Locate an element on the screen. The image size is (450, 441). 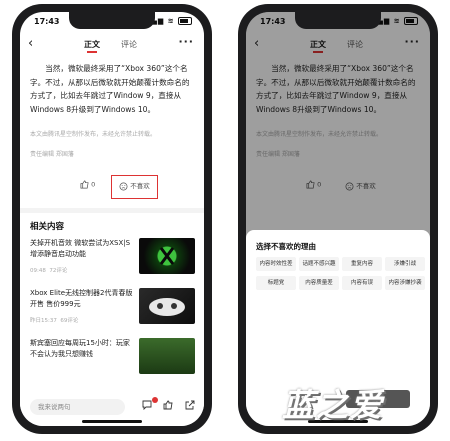
xbox-logo-icon is located at coordinates (167, 256).